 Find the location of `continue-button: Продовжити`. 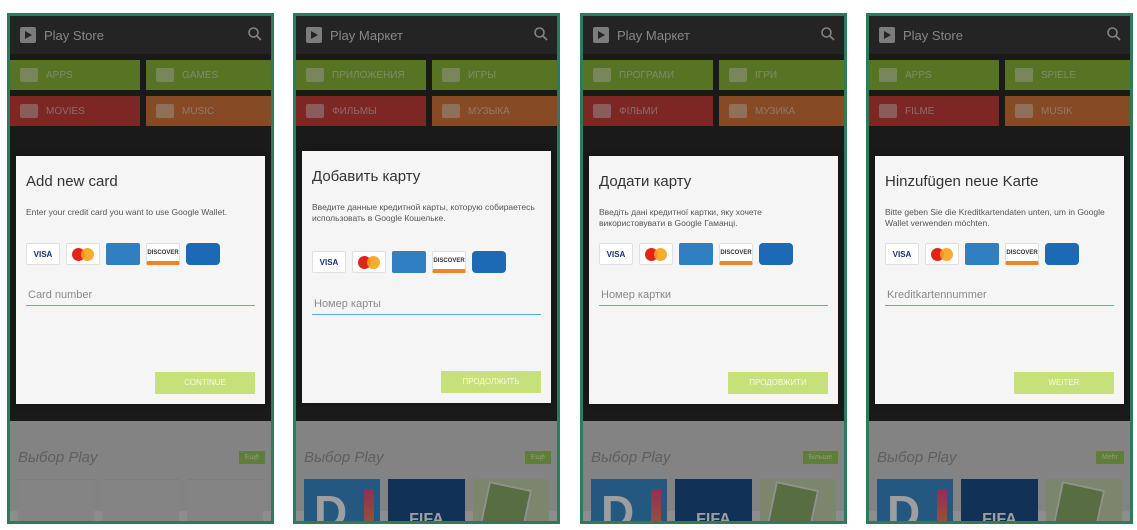

continue-button: Продовжити is located at coordinates (778, 383).